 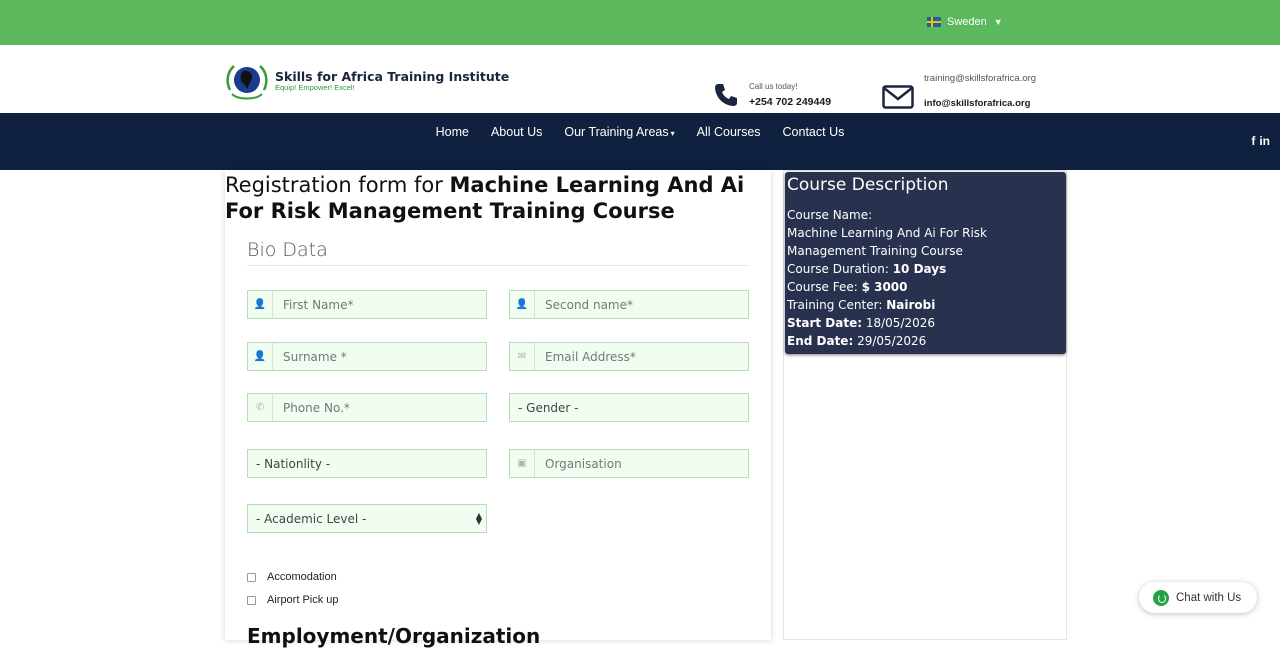 I want to click on phone-field: ✆, so click(x=367, y=407).